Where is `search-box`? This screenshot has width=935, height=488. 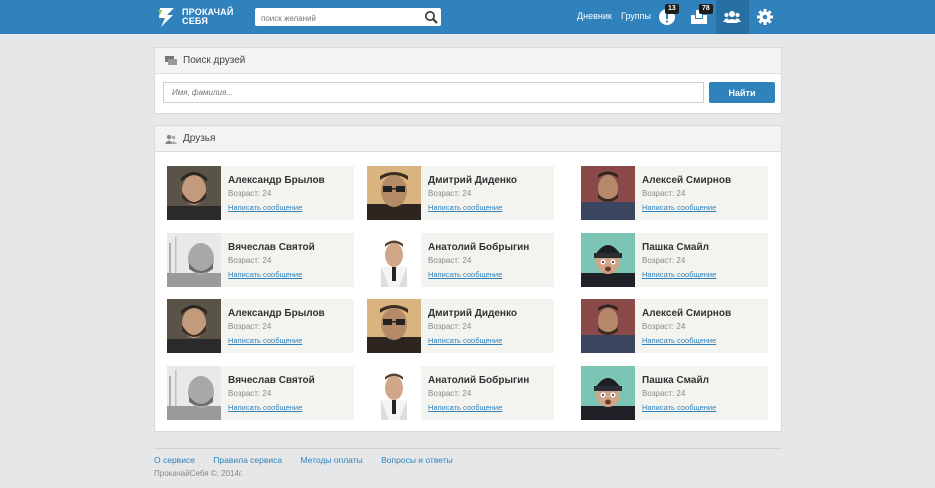
search-box is located at coordinates (348, 18).